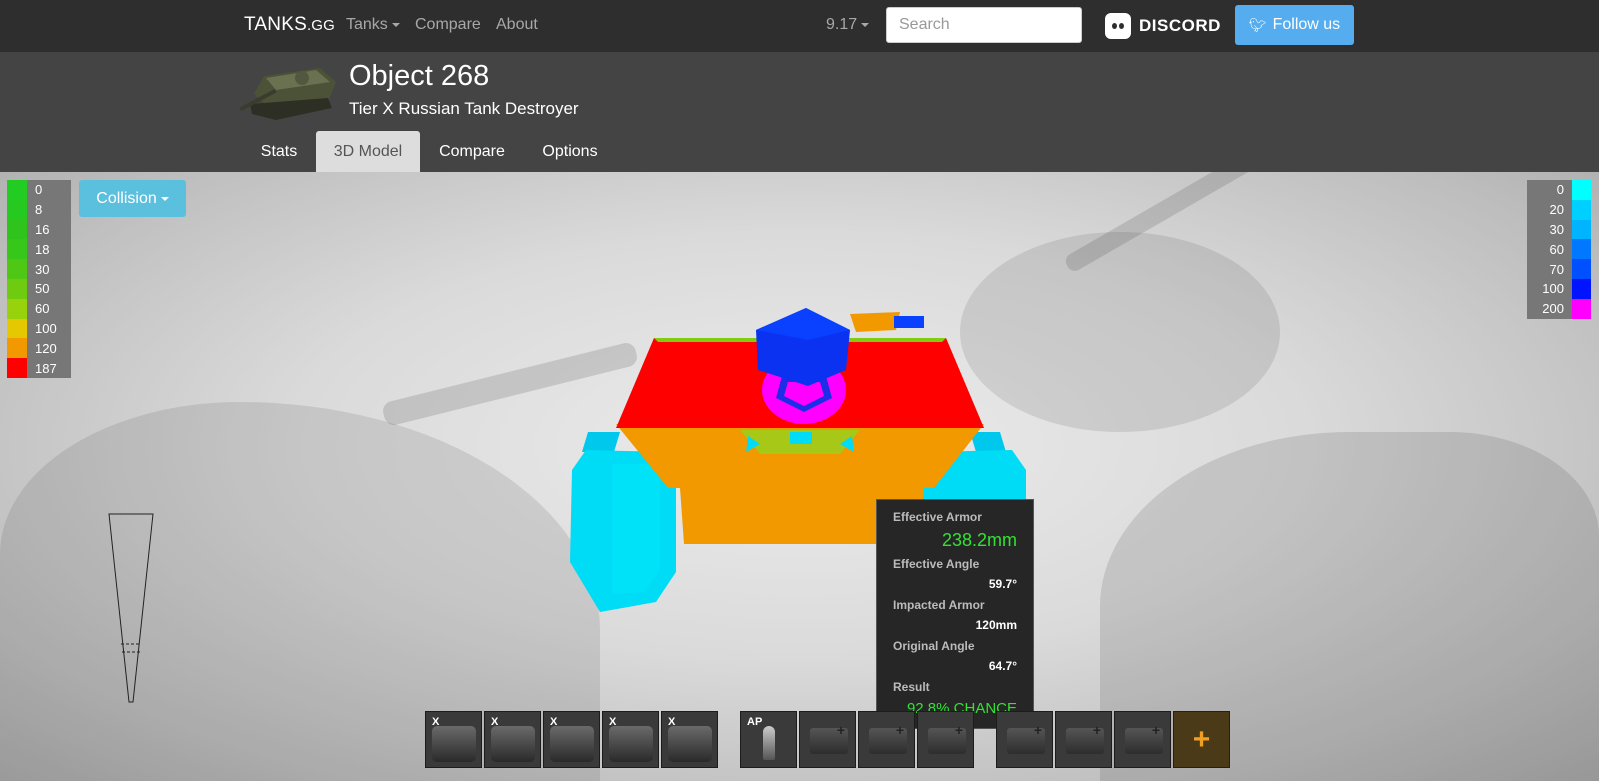  I want to click on tab-compare: Compare, so click(472, 151).